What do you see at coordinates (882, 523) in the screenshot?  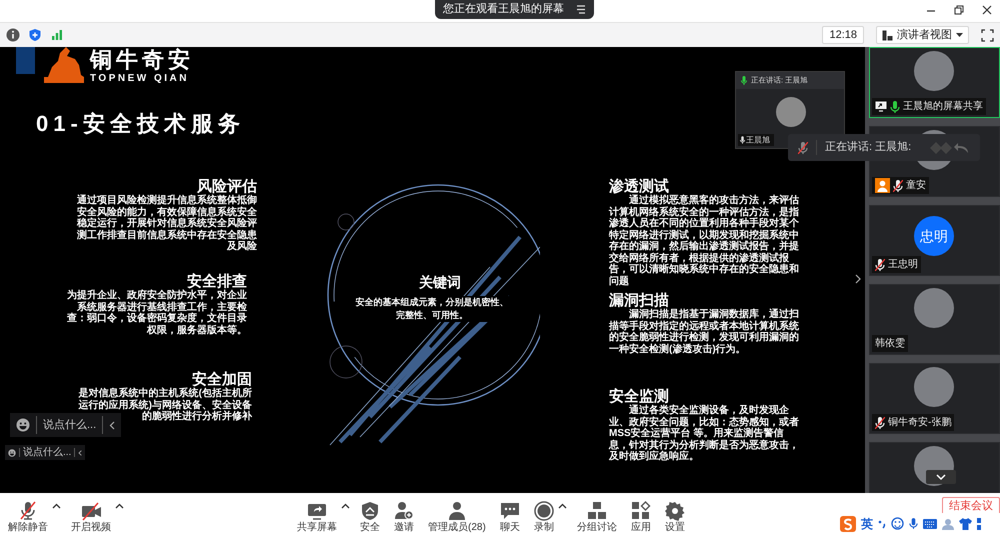 I see `punctuation-icon` at bounding box center [882, 523].